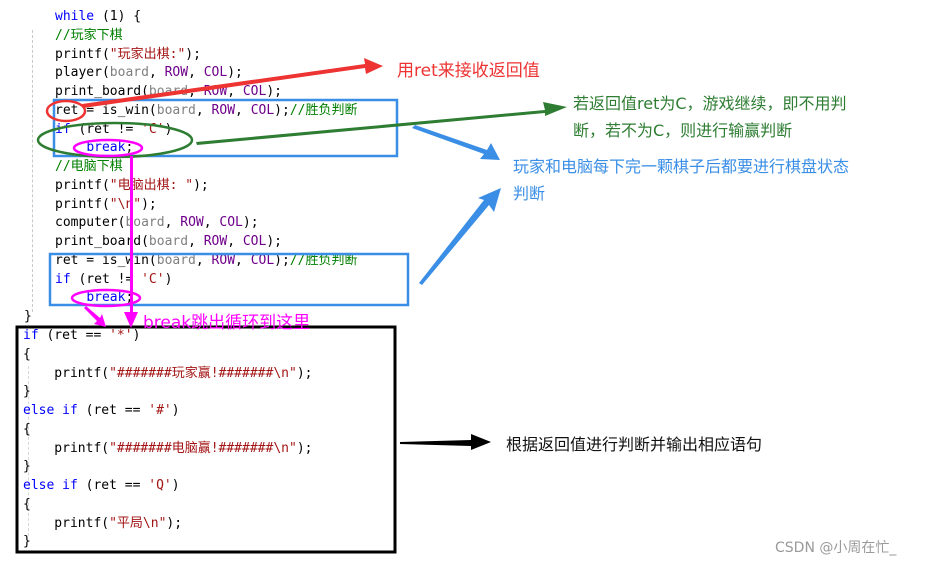 This screenshot has height=566, width=947. Describe the element at coordinates (683, 130) in the screenshot. I see `annotation-continue-check-line2: 断，若不为C，则进行输赢判断` at that location.